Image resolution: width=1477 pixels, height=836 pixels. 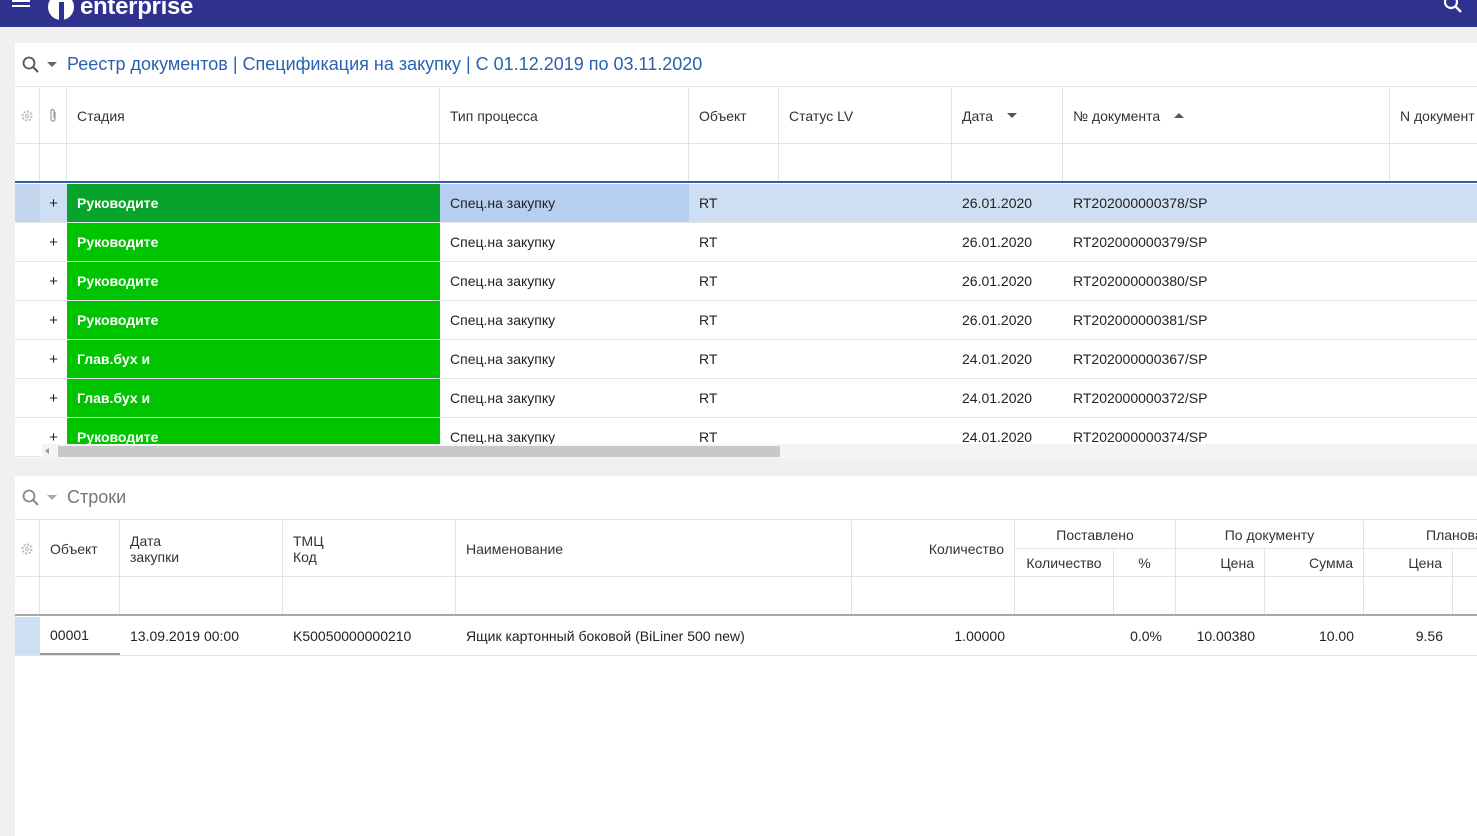 What do you see at coordinates (1226, 115) in the screenshot?
I see `column-header-doc-no: № документа` at bounding box center [1226, 115].